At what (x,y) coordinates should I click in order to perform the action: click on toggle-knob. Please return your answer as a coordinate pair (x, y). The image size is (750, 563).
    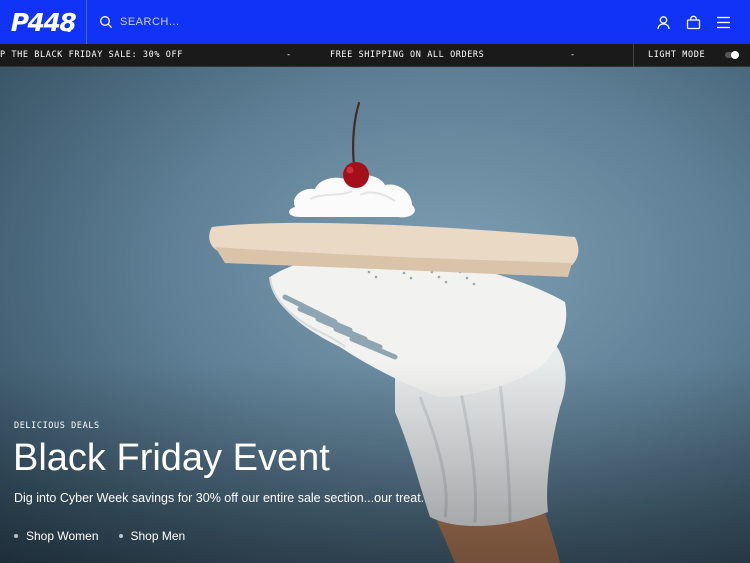
    Looking at the image, I should click on (735, 55).